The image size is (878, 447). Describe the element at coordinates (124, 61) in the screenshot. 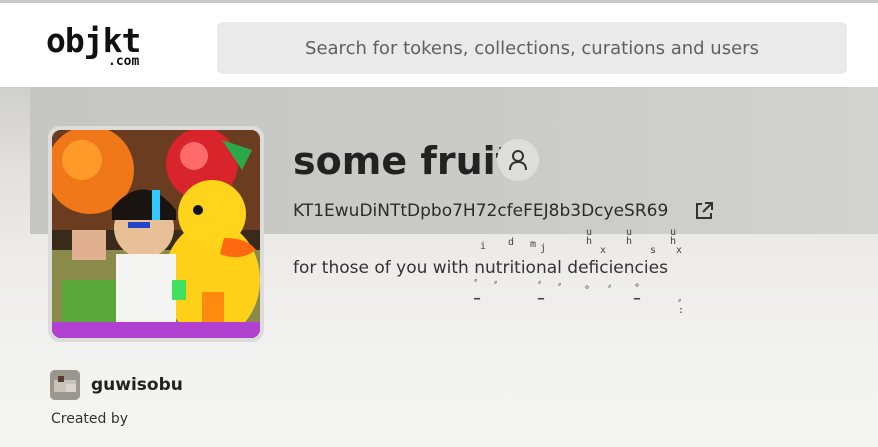

I see `logo-domain: .com` at that location.